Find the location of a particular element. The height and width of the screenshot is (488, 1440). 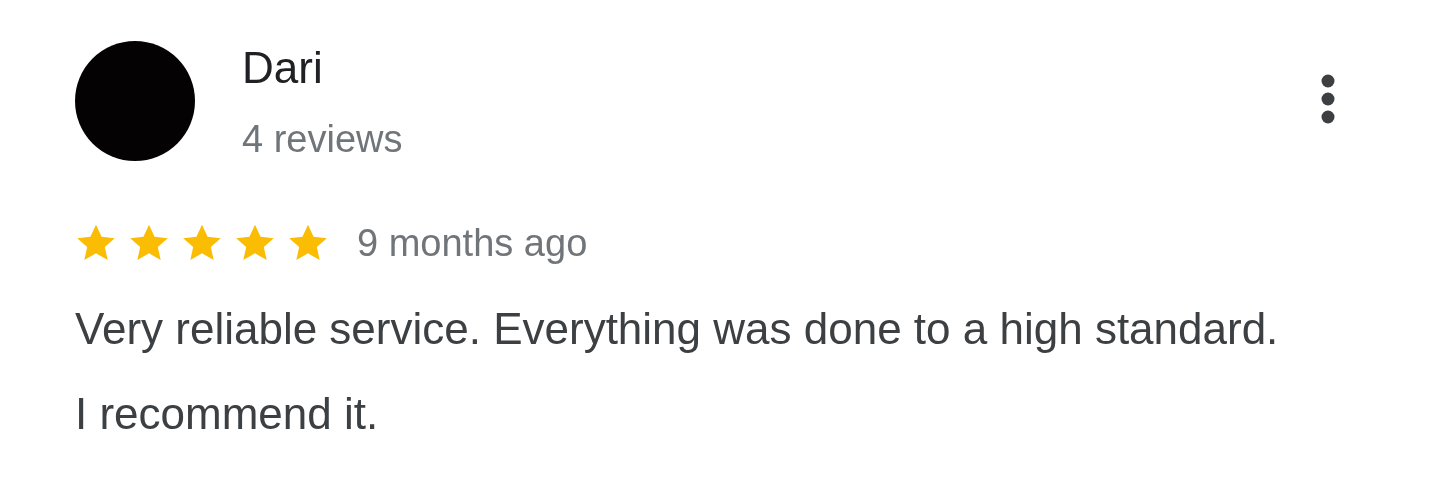

review-count: 4 reviews is located at coordinates (323, 139).